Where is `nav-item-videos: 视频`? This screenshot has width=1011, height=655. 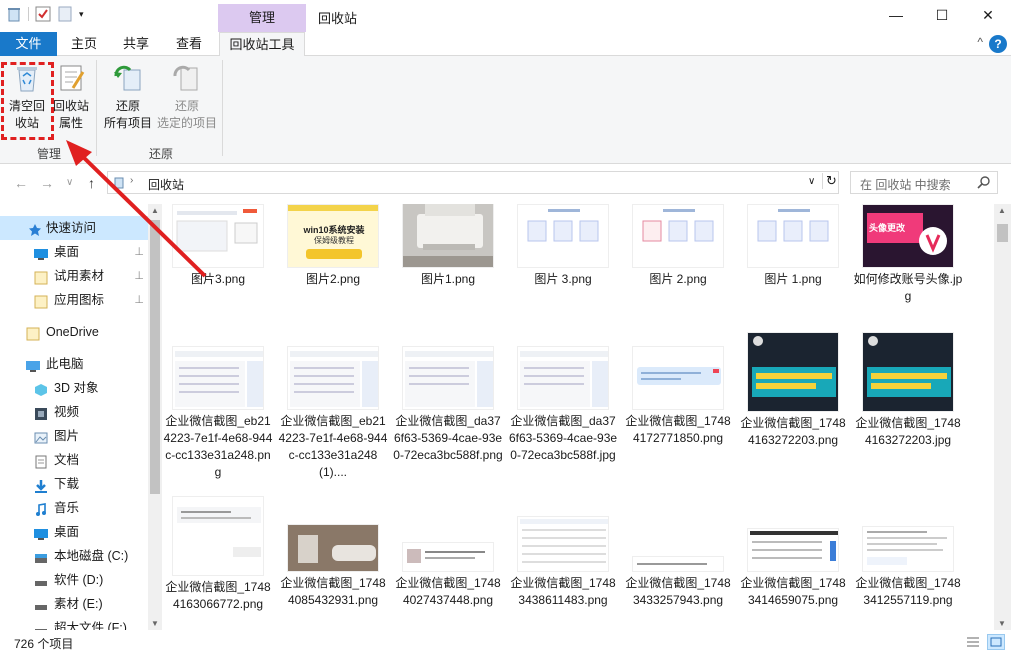
nav-item-videos: 视频 is located at coordinates (74, 412).